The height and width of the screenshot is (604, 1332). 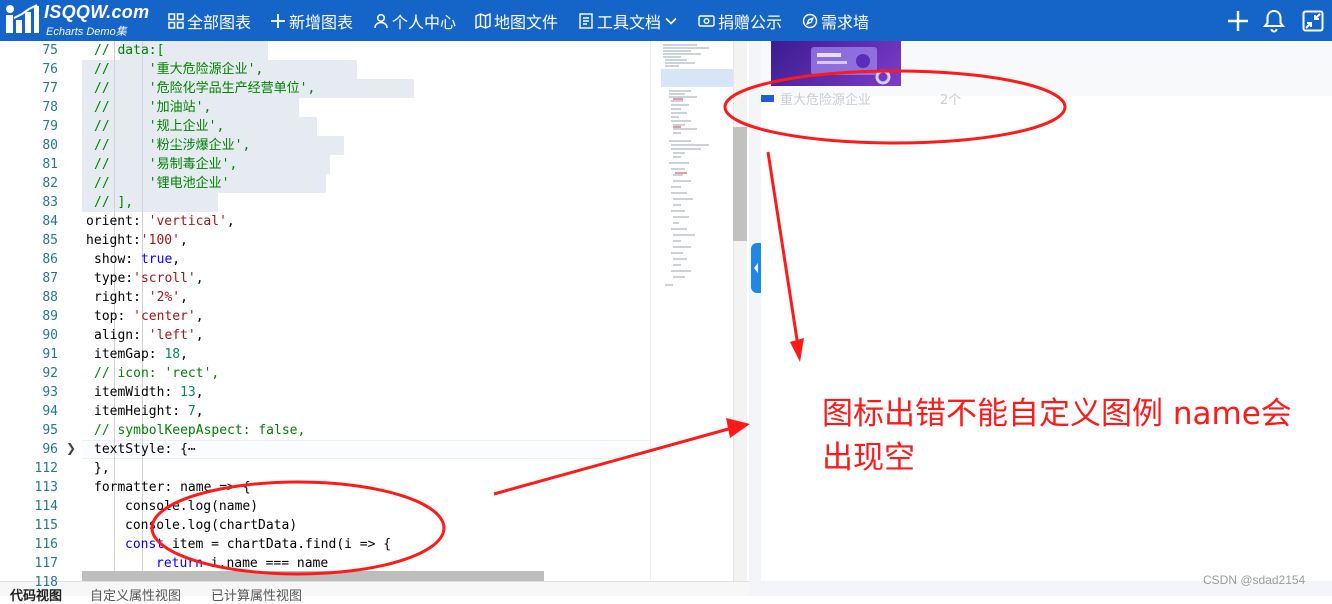 I want to click on line-number: 81, so click(x=50, y=164).